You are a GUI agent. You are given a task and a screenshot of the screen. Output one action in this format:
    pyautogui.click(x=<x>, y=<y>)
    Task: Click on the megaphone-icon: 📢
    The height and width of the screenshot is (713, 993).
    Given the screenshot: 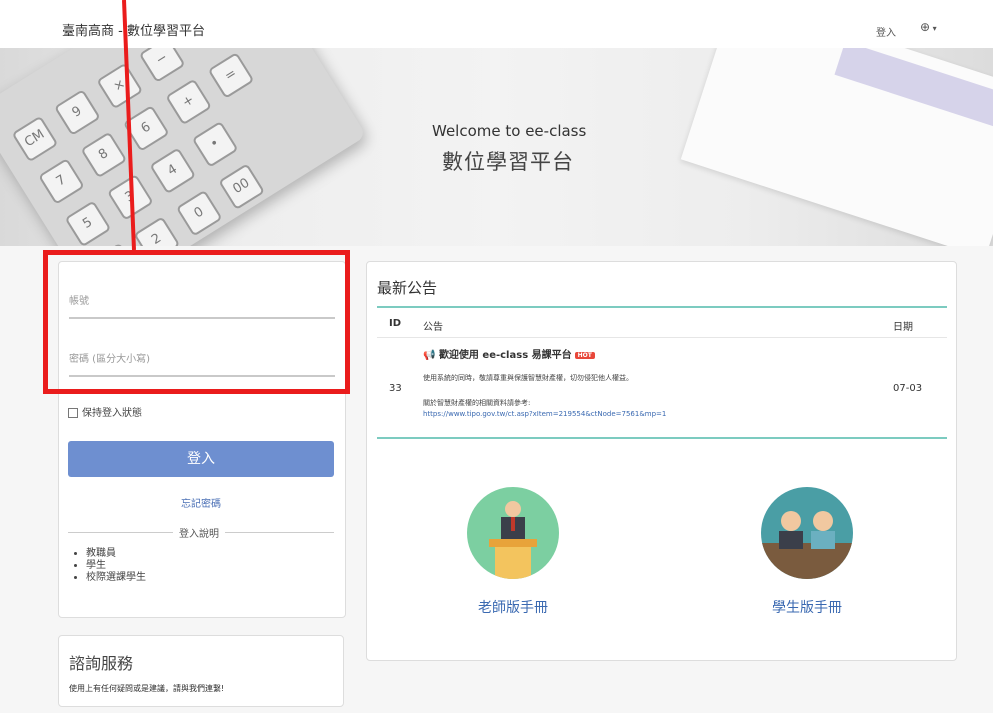 What is the action you would take?
    pyautogui.click(x=431, y=355)
    